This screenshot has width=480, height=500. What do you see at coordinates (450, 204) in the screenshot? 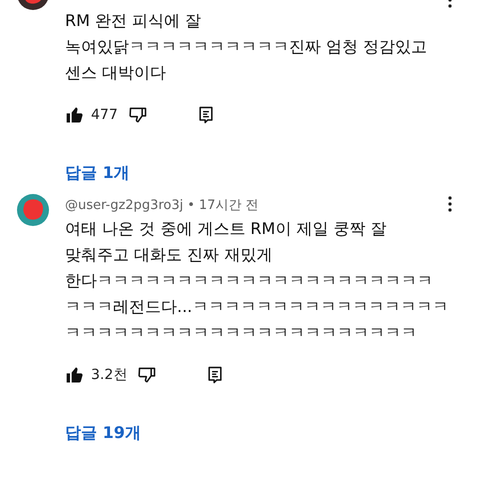
I see `more-icon` at bounding box center [450, 204].